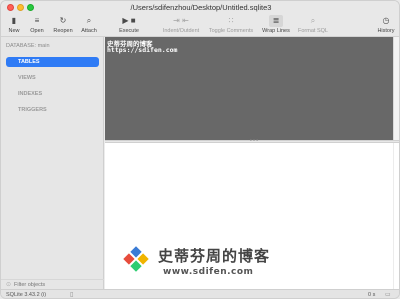  What do you see at coordinates (181, 26) in the screenshot?
I see `indent-outdent-button: ⇥ ⇤ Indent/Outdent` at bounding box center [181, 26].